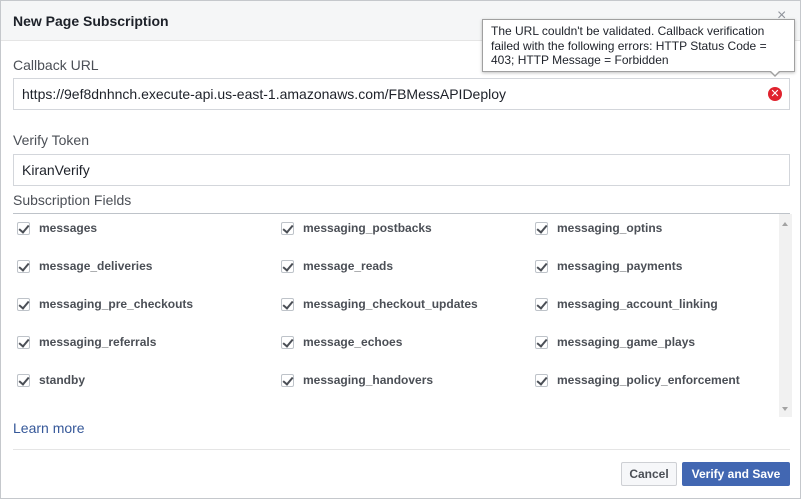 This screenshot has height=499, width=801. I want to click on field-message-reads: message_reads, so click(337, 266).